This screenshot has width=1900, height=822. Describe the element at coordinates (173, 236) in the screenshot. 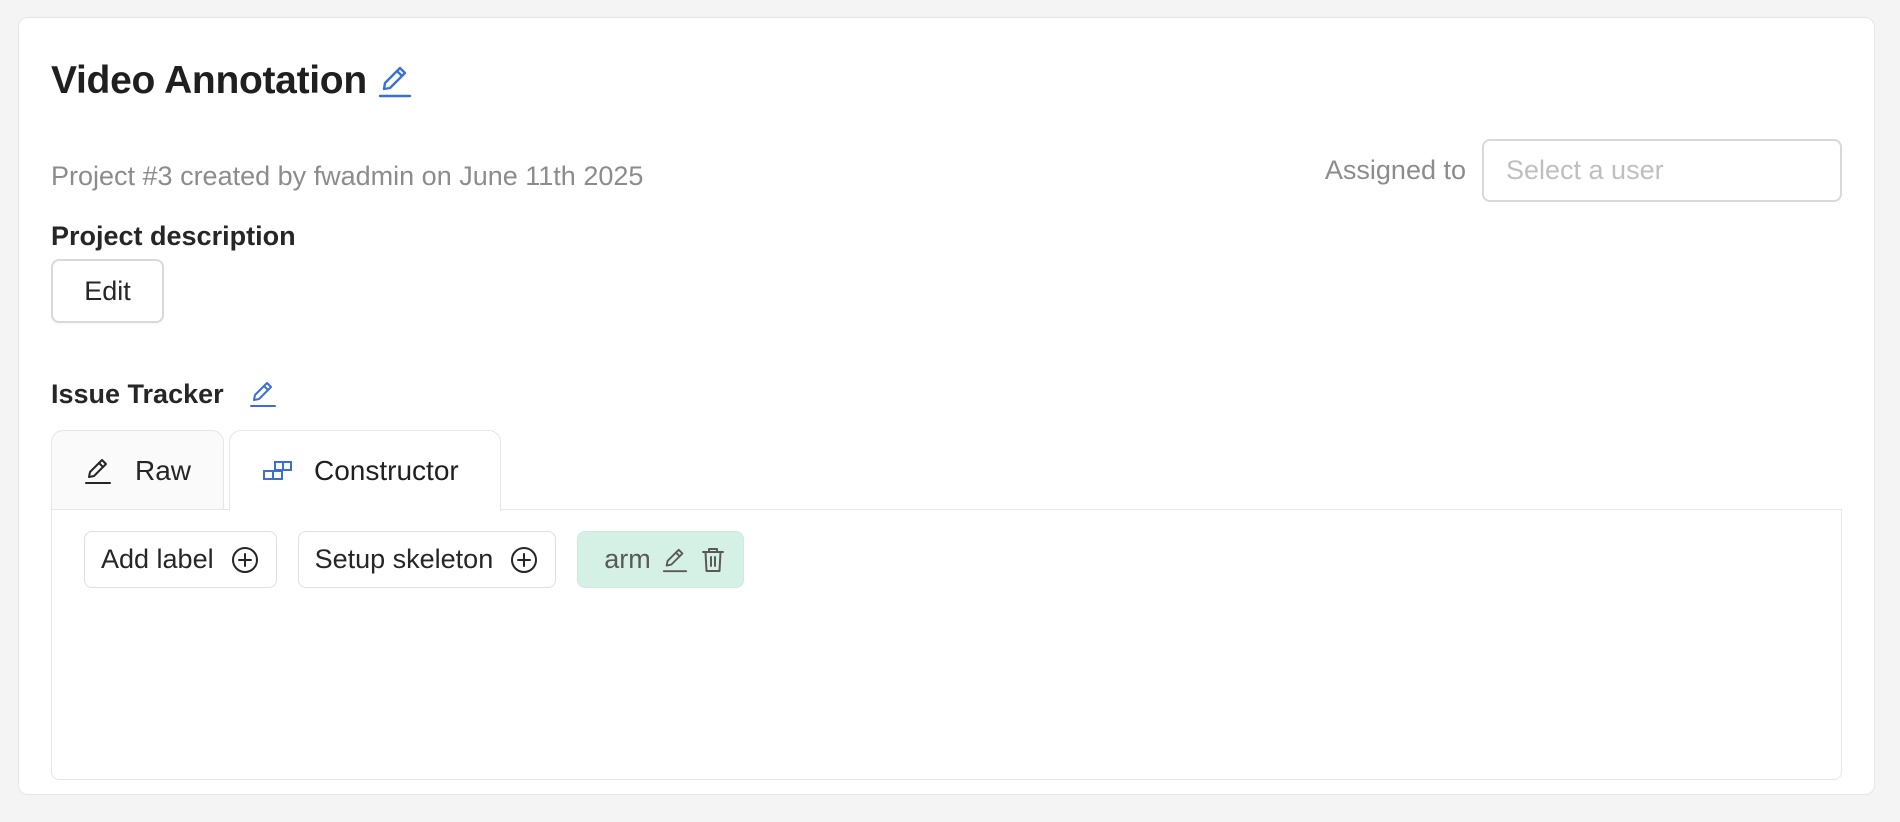

I see `project-description-heading: Project description` at that location.